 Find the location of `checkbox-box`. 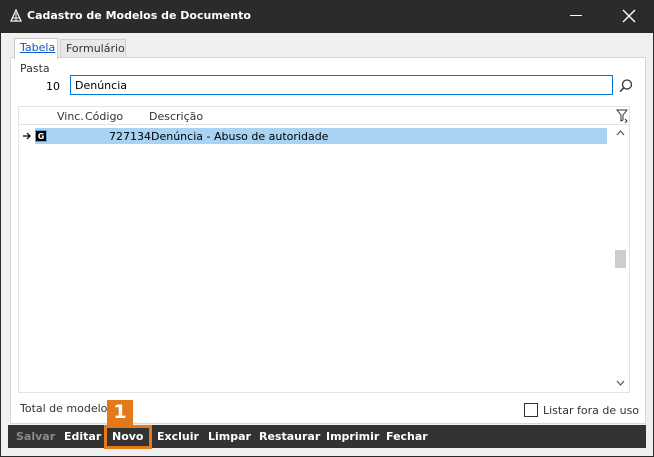

checkbox-box is located at coordinates (531, 410).